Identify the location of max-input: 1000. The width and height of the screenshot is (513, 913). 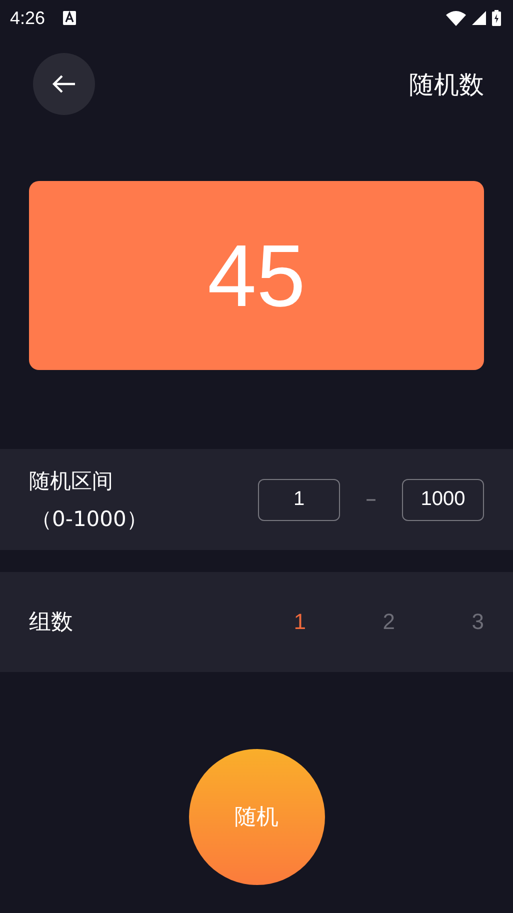
(443, 499).